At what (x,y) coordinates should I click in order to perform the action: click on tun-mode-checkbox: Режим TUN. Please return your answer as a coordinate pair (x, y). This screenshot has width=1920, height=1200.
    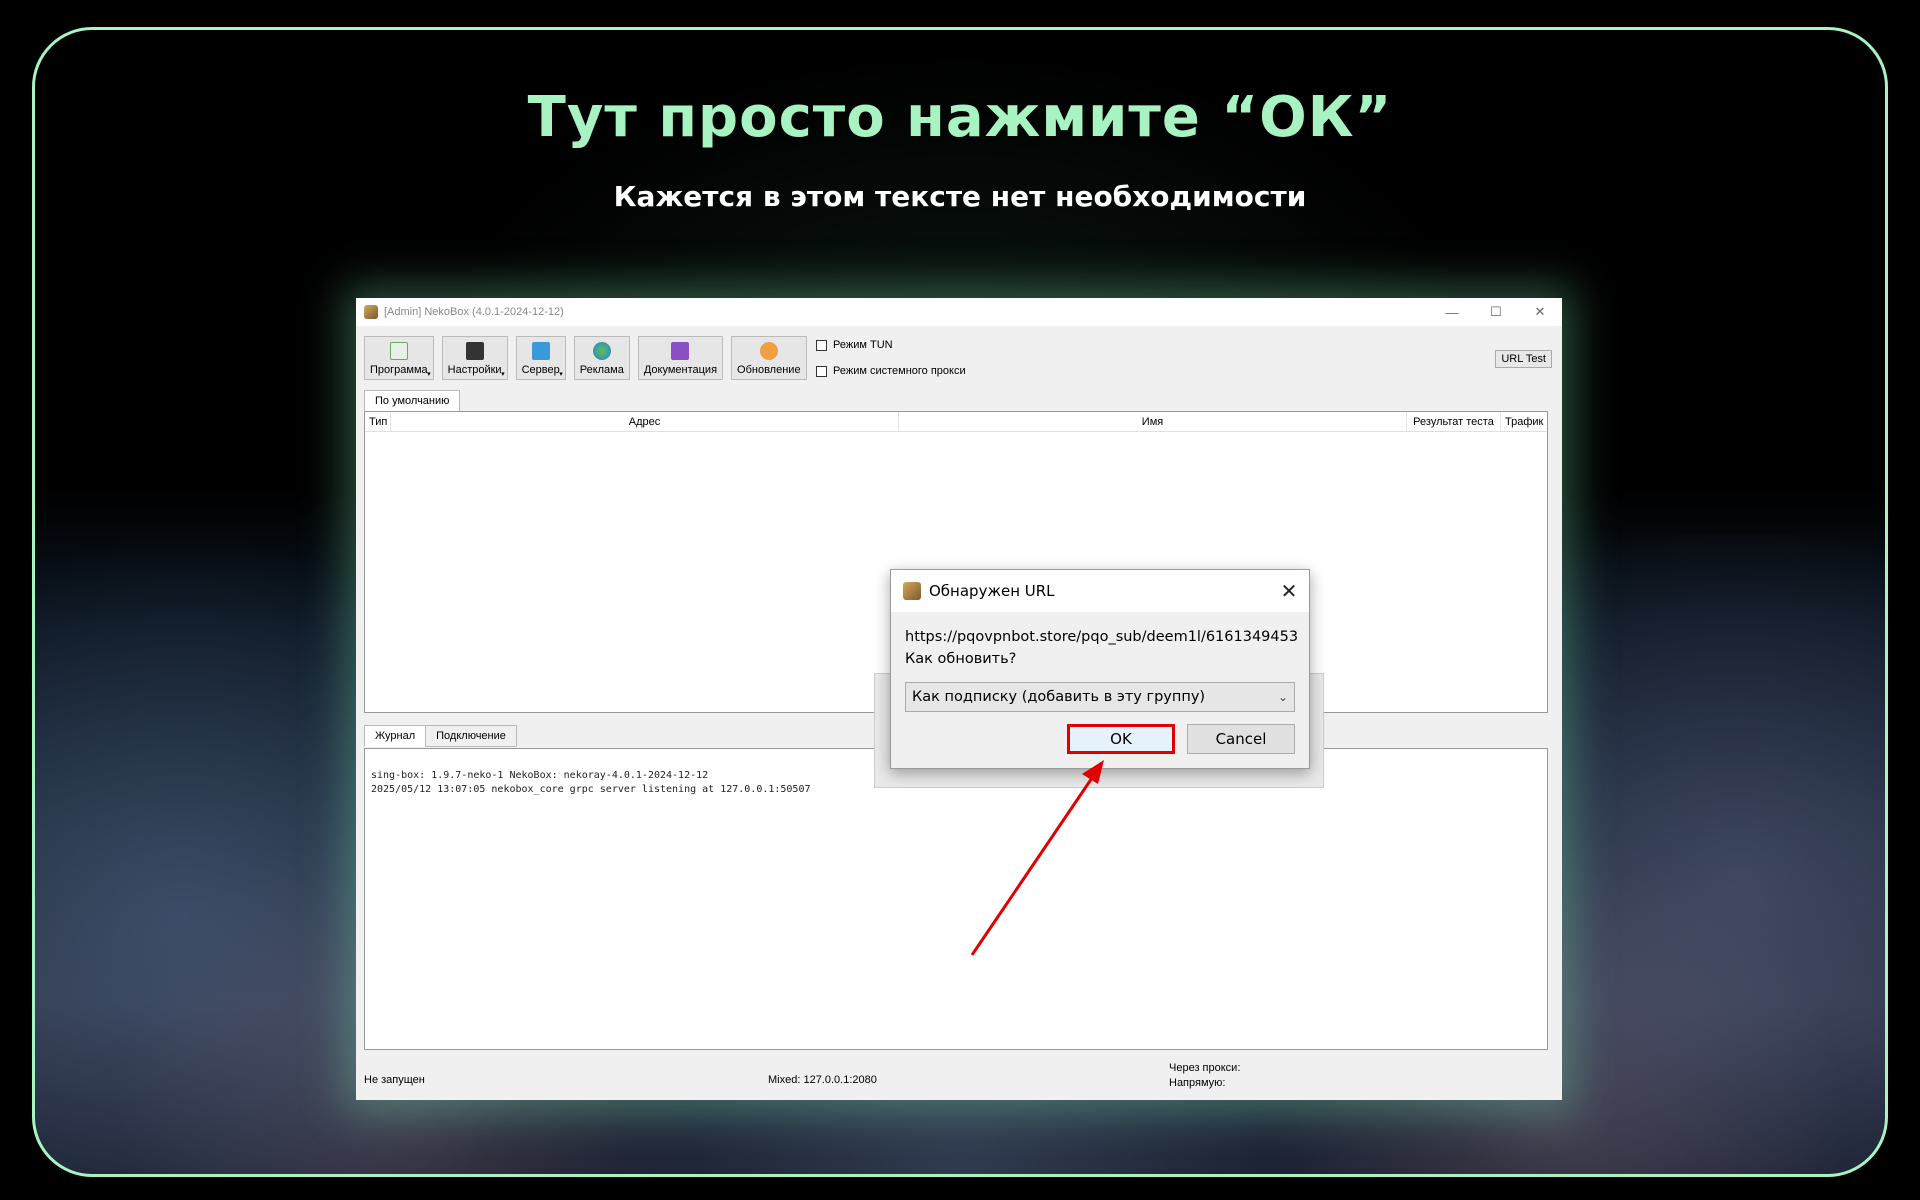
    Looking at the image, I should click on (891, 345).